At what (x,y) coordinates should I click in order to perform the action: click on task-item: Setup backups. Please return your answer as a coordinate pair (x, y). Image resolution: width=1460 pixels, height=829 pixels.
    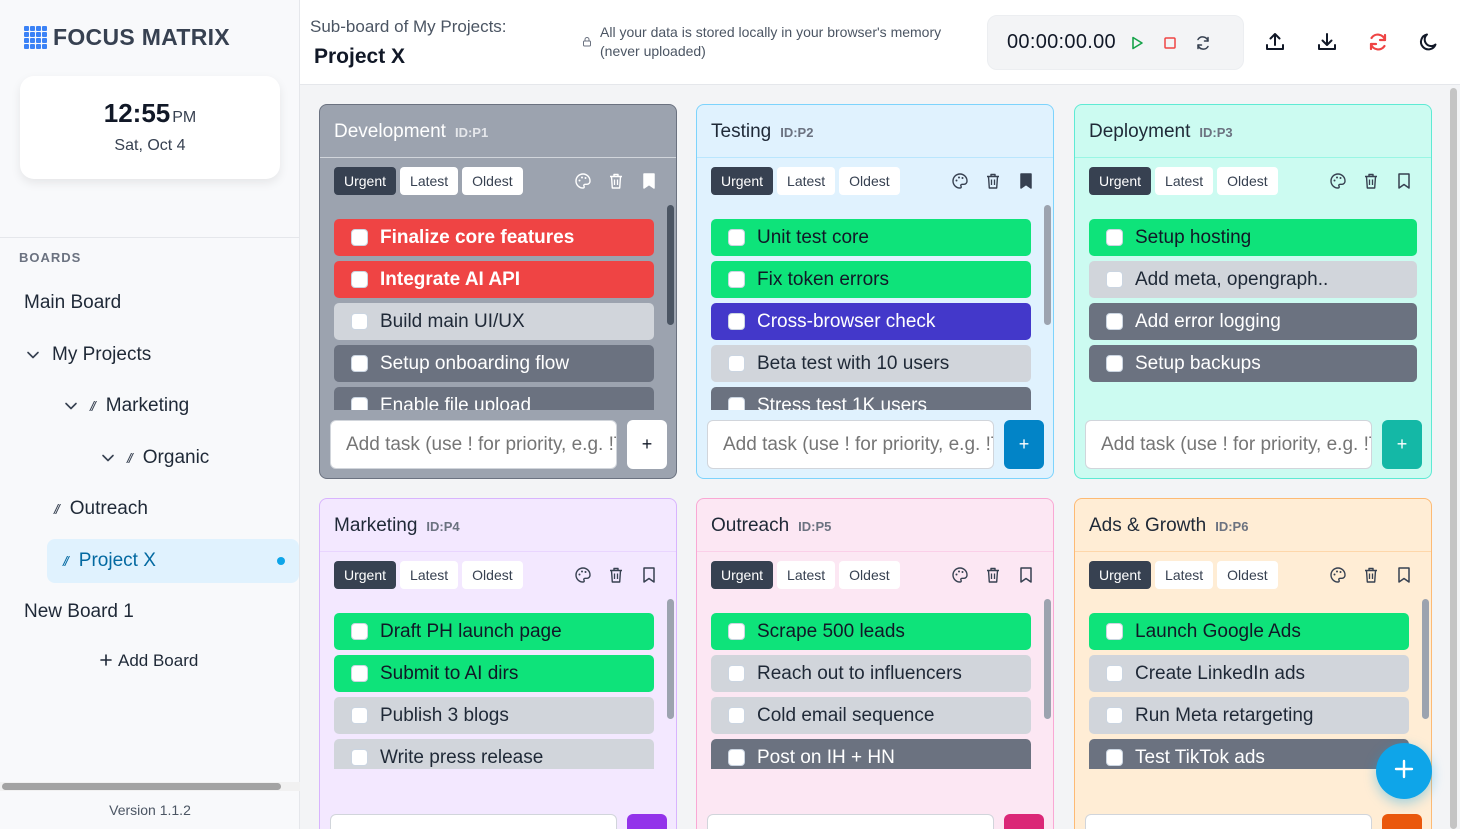
    Looking at the image, I should click on (1253, 363).